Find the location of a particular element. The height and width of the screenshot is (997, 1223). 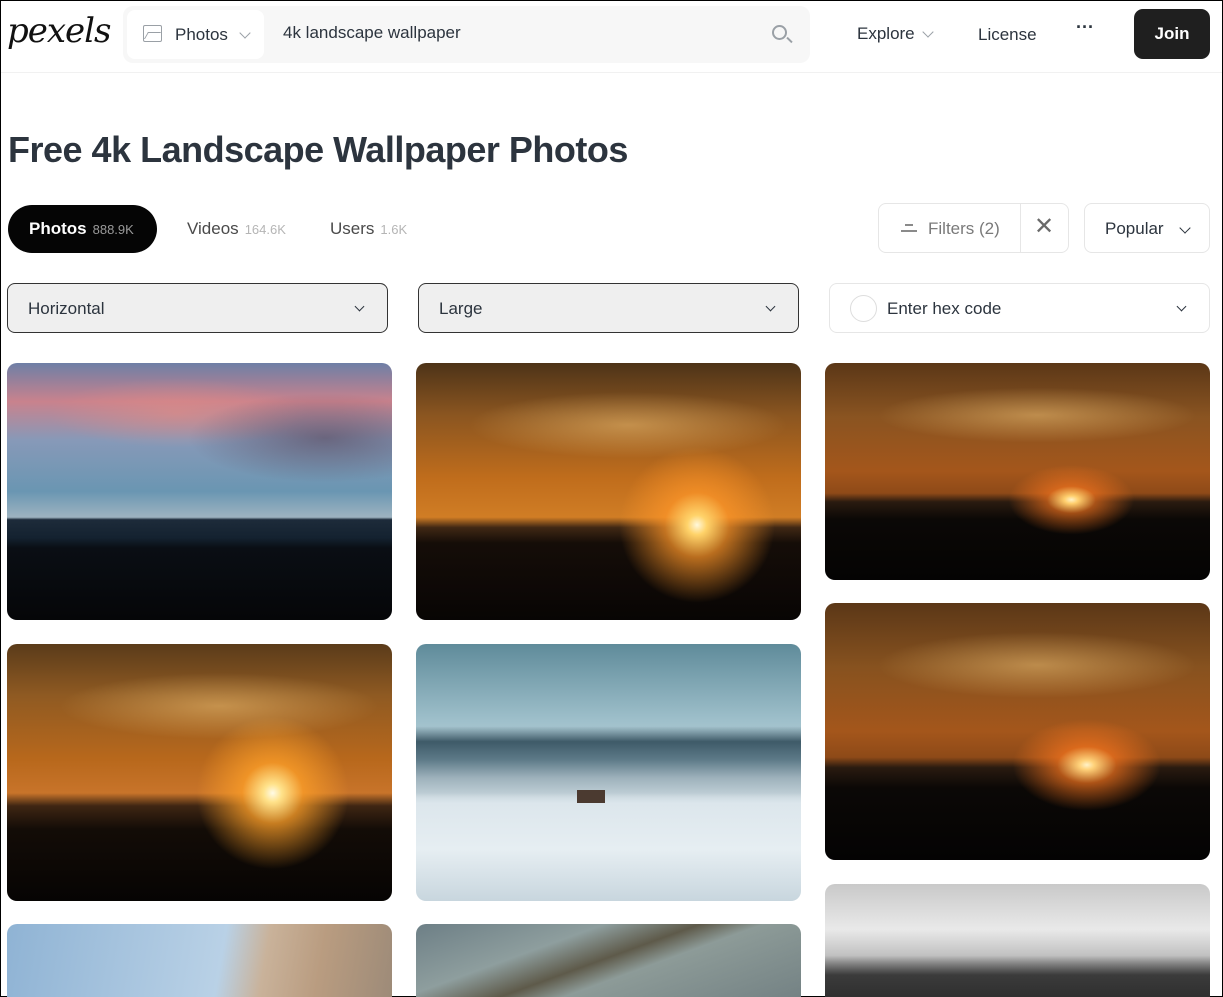

divider is located at coordinates (1020, 228).